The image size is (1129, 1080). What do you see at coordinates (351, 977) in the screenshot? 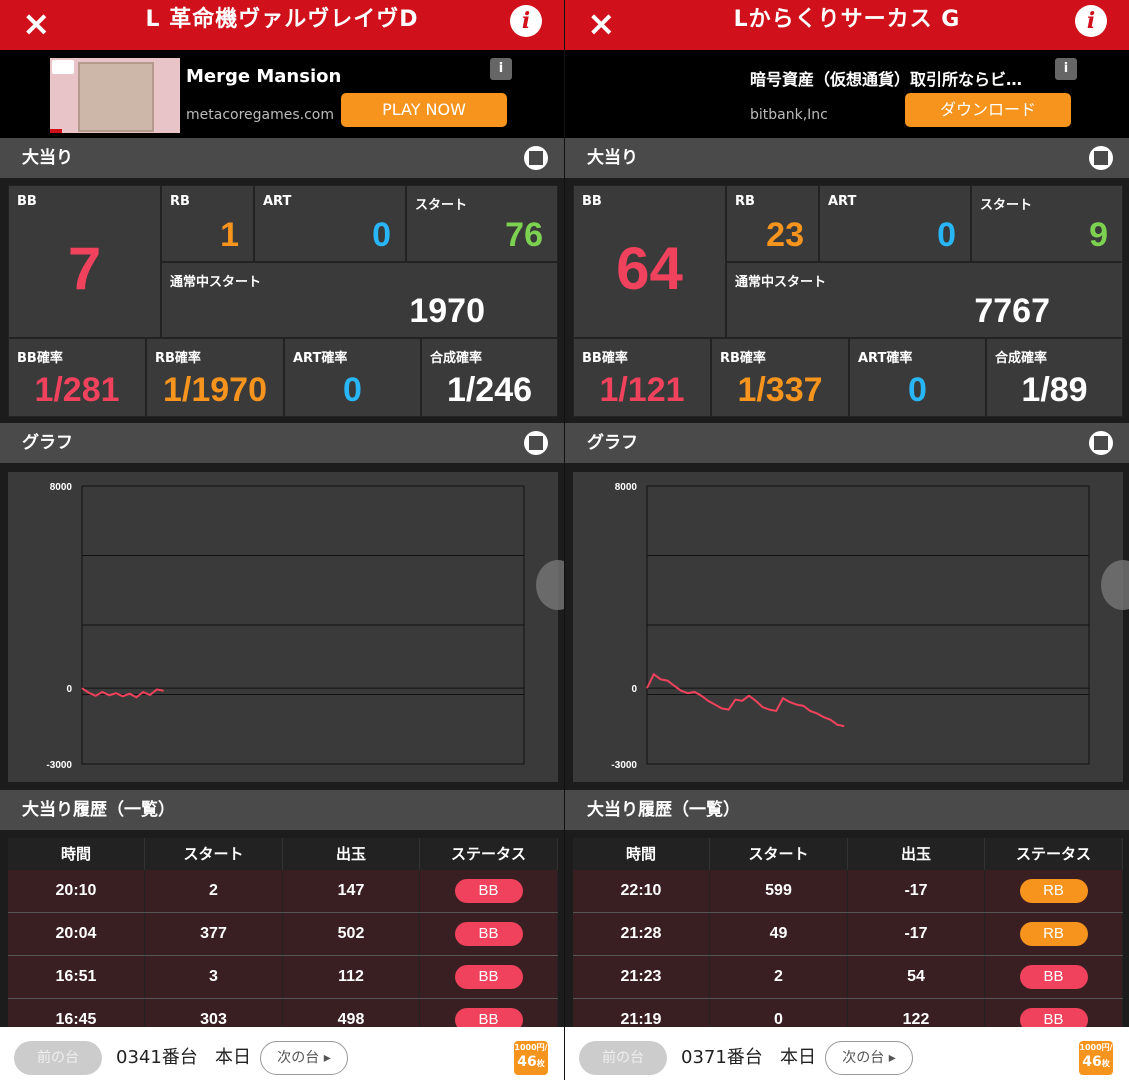
I see `cell-payout: 112` at bounding box center [351, 977].